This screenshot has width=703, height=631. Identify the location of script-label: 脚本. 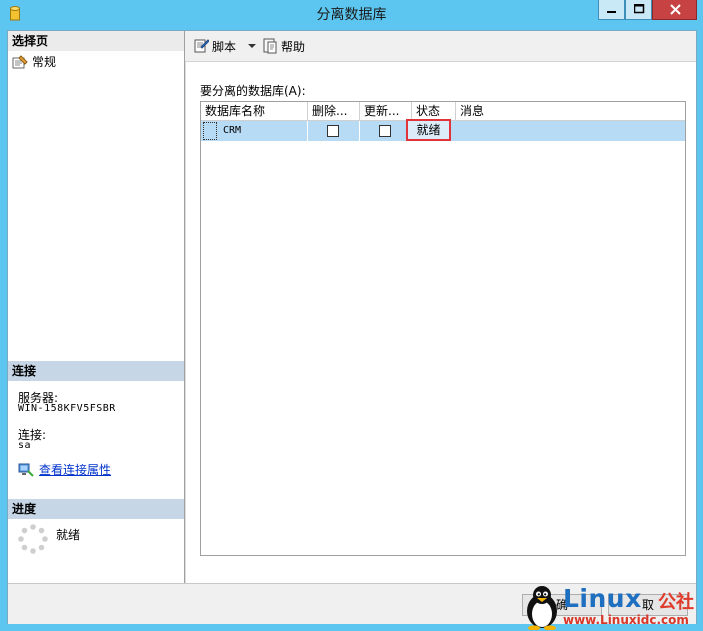
(224, 46).